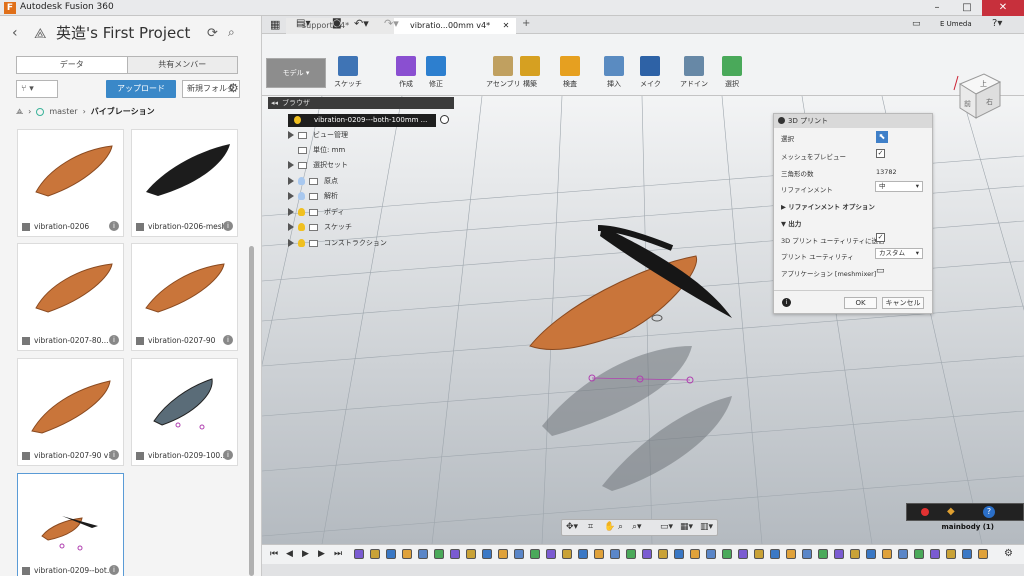 The height and width of the screenshot is (576, 1024). I want to click on viewcube: 上 前 右, so click(978, 94).